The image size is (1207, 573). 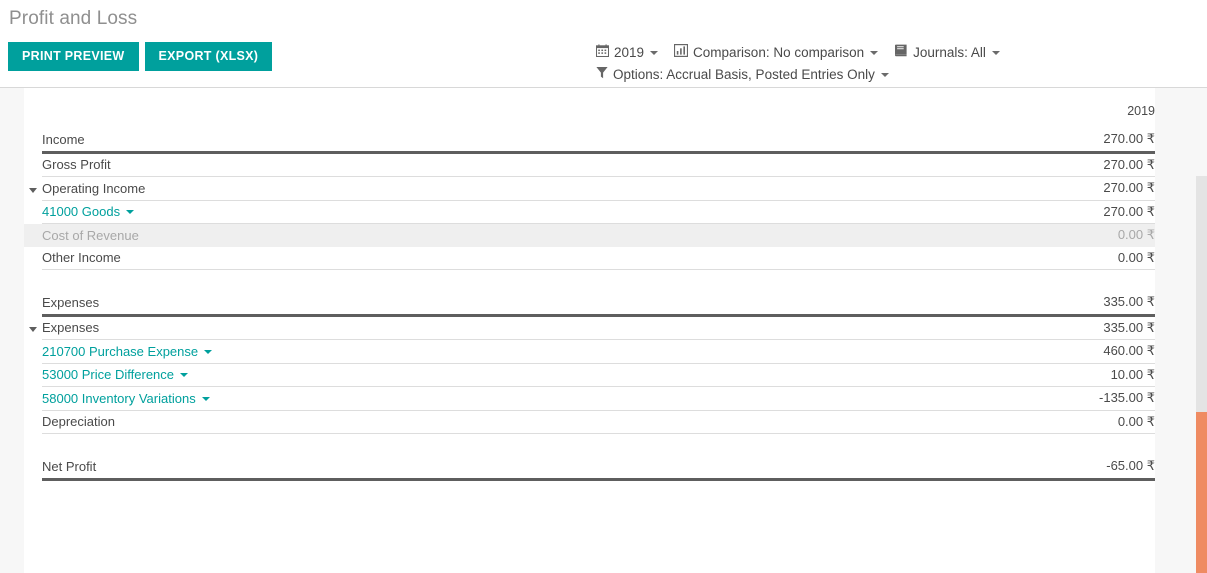 What do you see at coordinates (120, 351) in the screenshot?
I see `account-link: 210700 Purchase Expense` at bounding box center [120, 351].